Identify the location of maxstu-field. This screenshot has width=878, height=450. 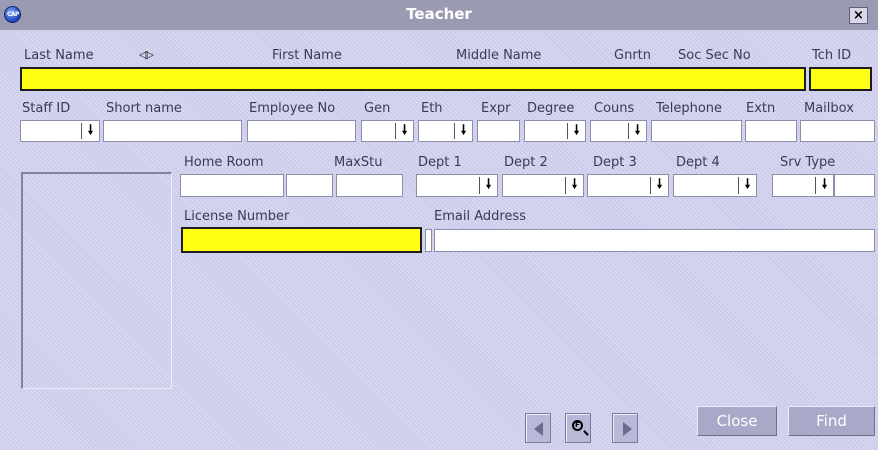
(369, 185).